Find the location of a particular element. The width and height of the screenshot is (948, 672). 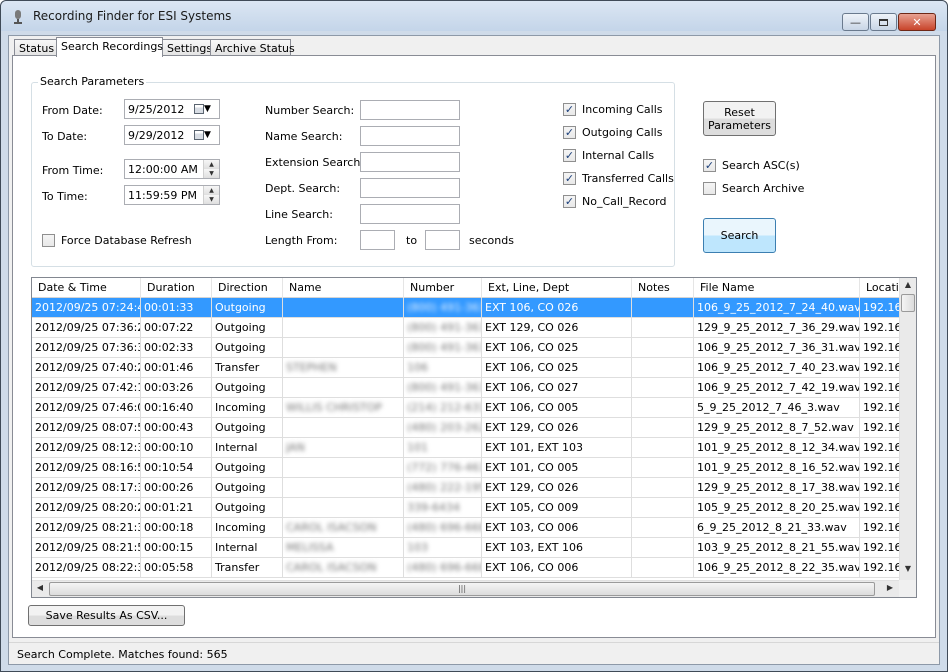

search-button: Search is located at coordinates (739, 235).